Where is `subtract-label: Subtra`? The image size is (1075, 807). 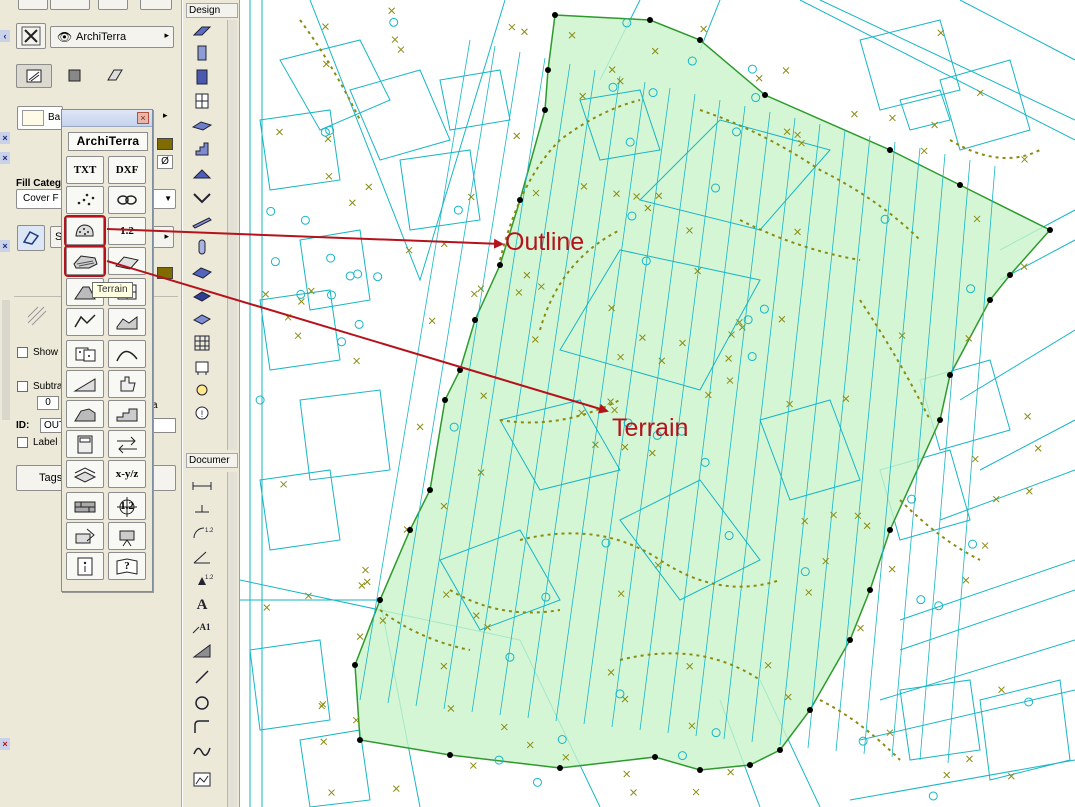 subtract-label: Subtra is located at coordinates (48, 386).